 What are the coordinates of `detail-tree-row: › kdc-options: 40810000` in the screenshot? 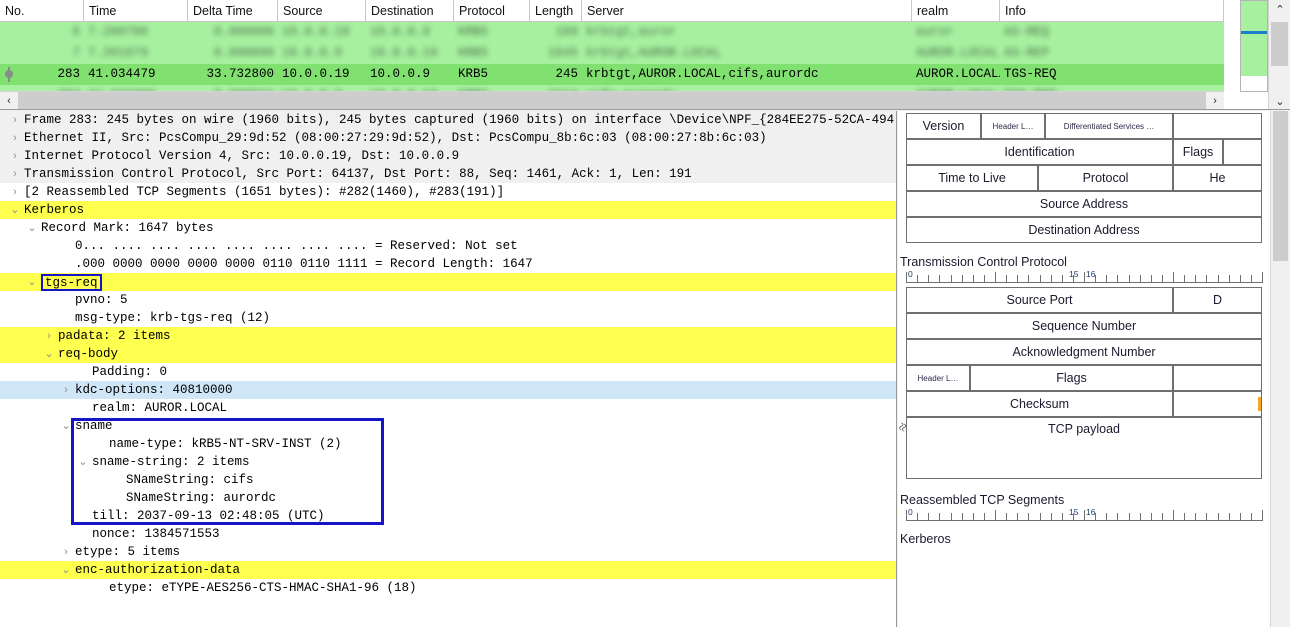 It's located at (448, 390).